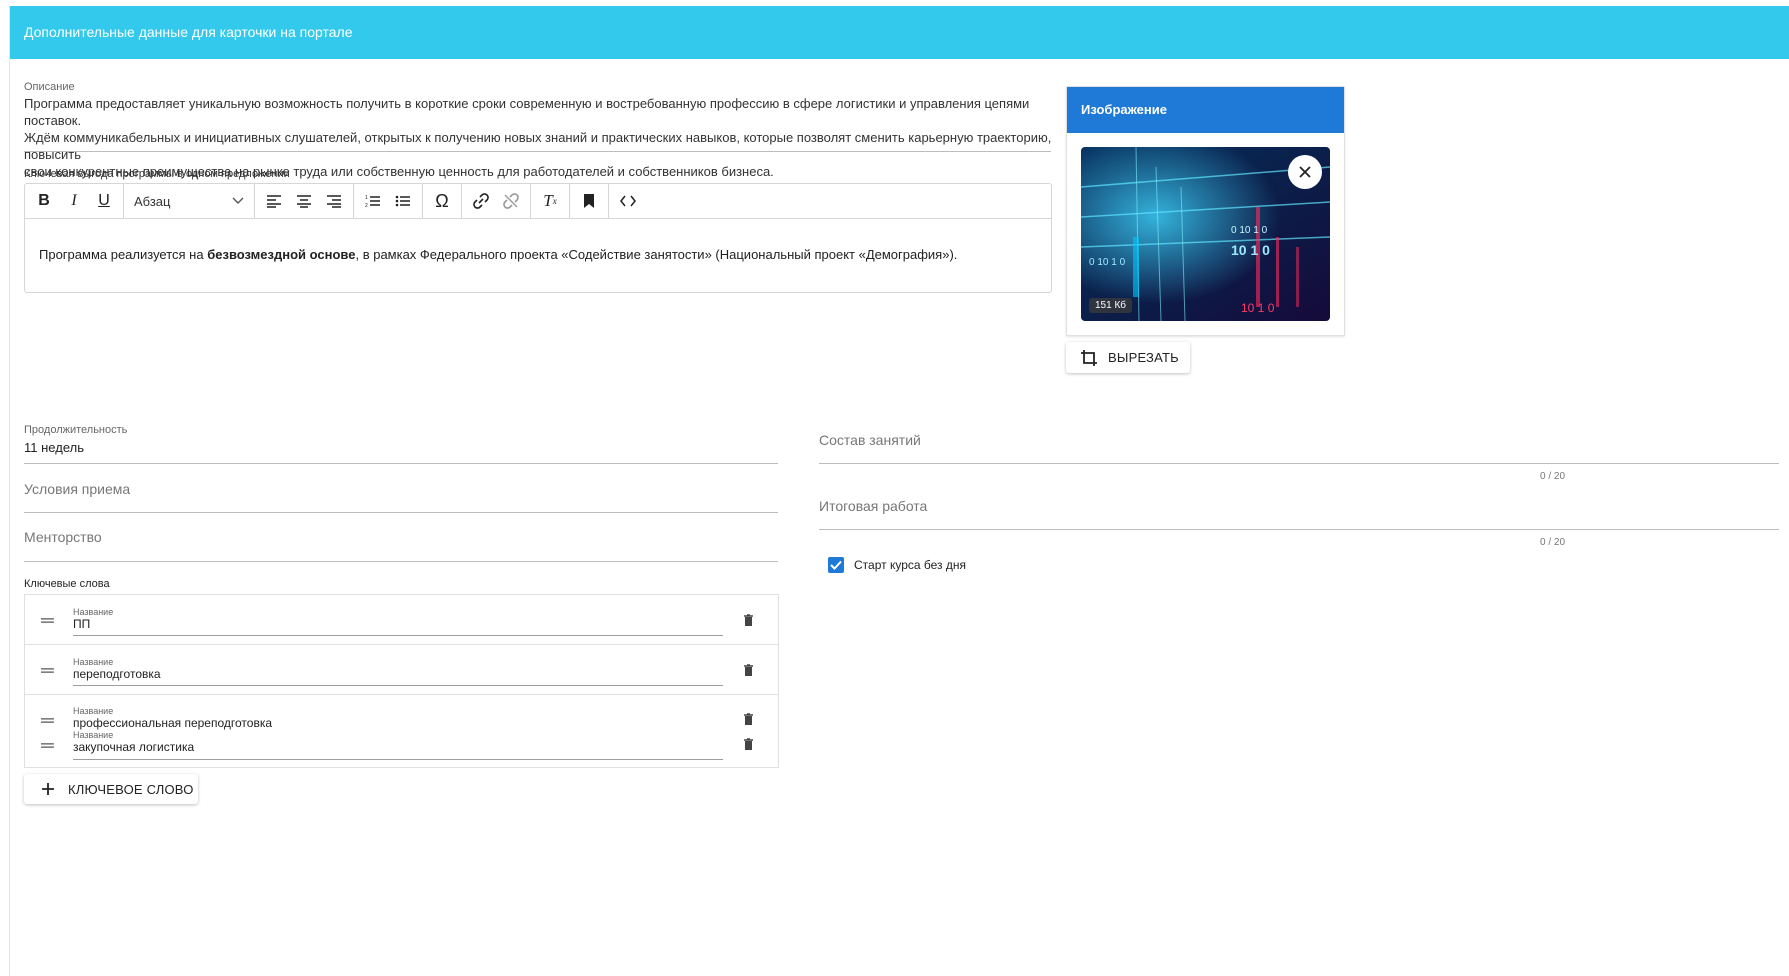  What do you see at coordinates (67, 584) in the screenshot?
I see `keywords-label: Ключевые слова` at bounding box center [67, 584].